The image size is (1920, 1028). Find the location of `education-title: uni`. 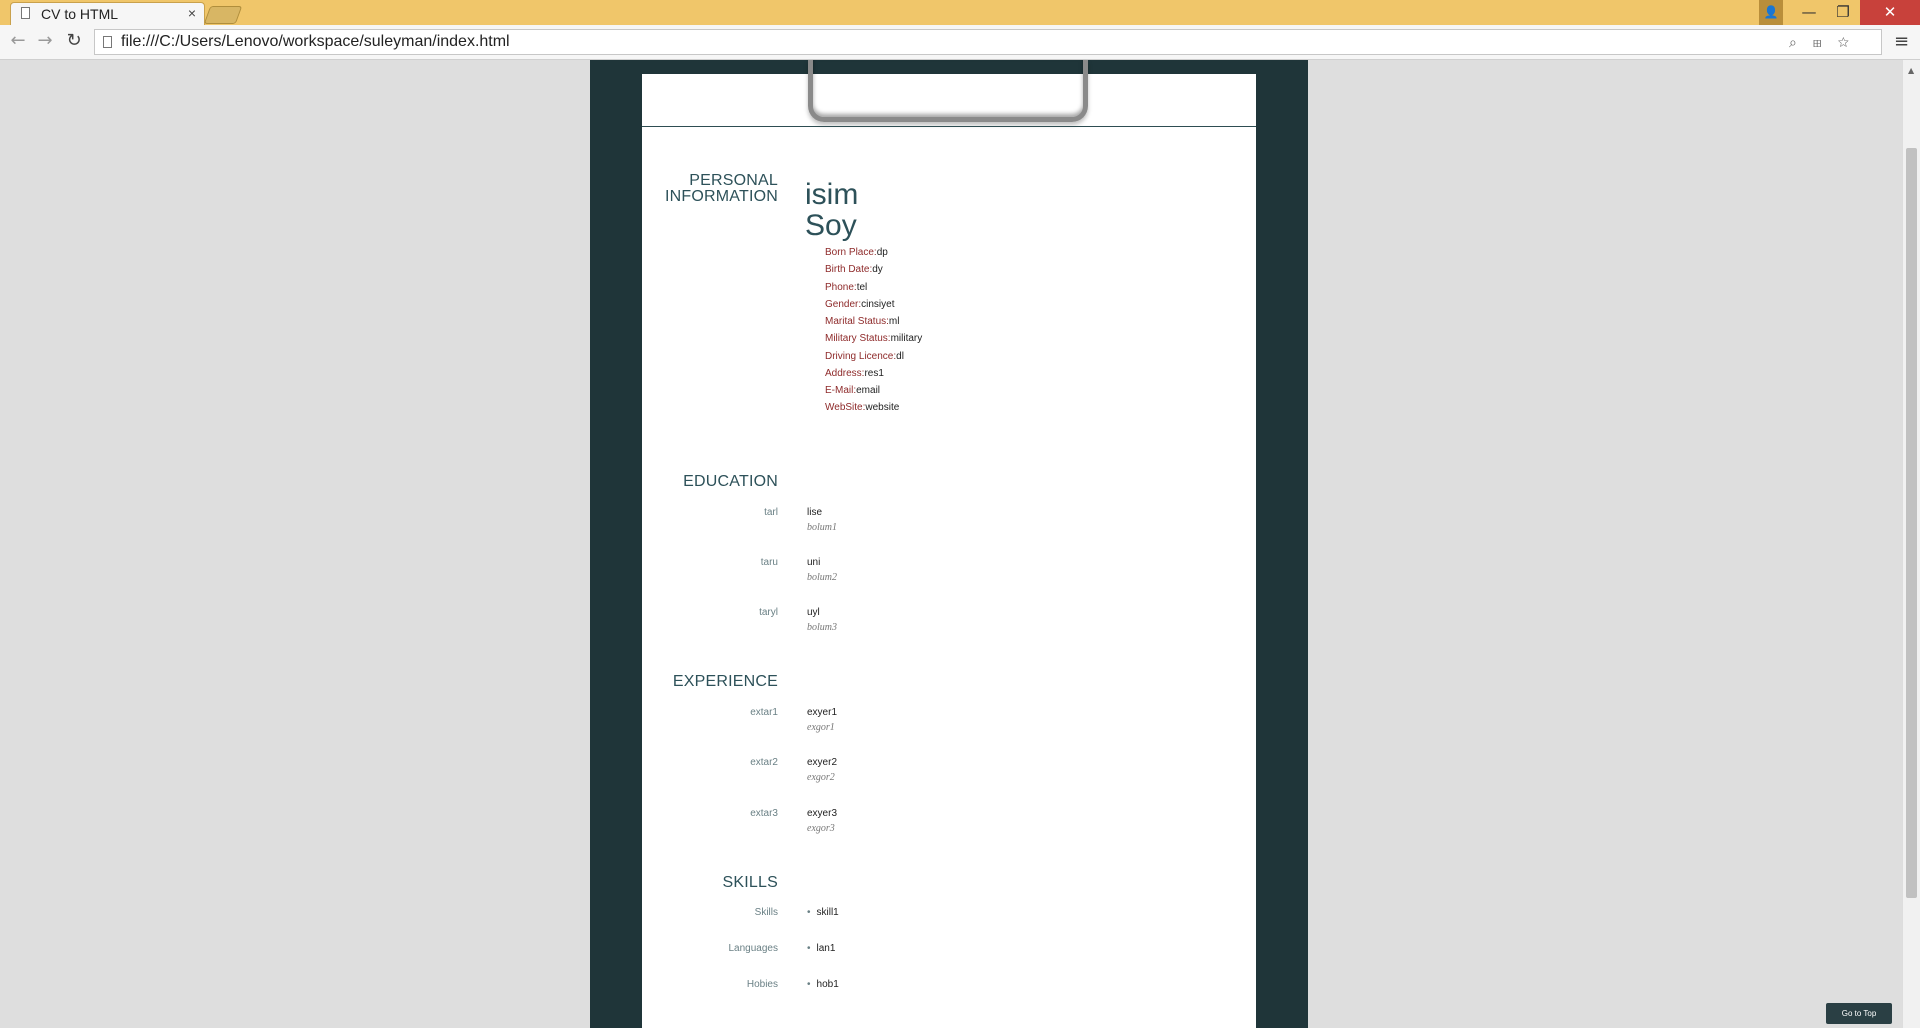

education-title: uni is located at coordinates (814, 562).